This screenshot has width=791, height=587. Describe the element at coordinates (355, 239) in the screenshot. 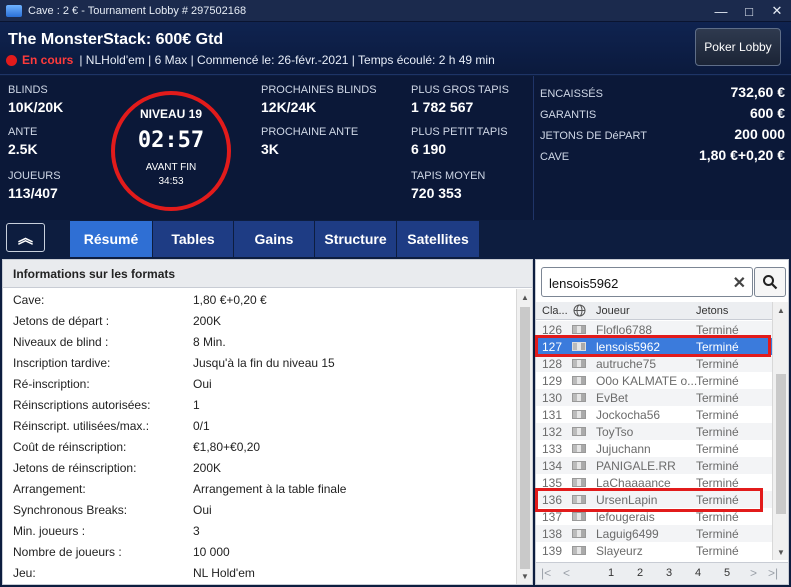

I see `tab-structure: Structure` at that location.